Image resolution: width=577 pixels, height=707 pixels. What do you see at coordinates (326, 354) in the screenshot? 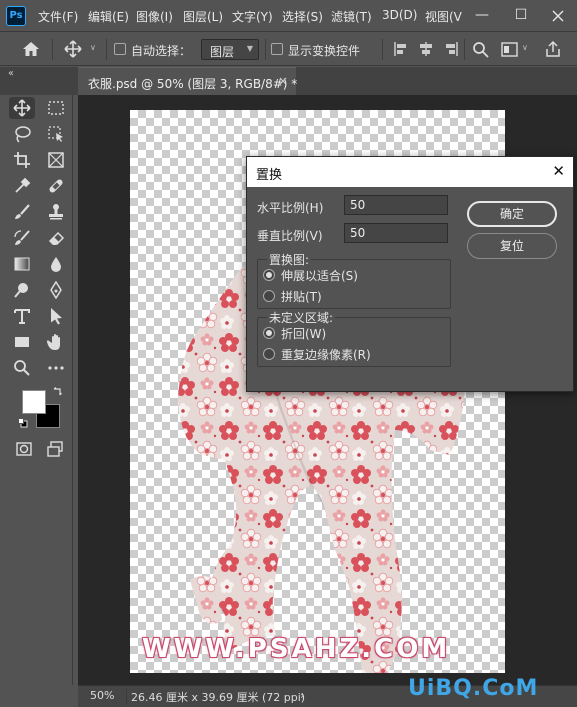
I see `repeat-edge-pixels-label: 重复边缘像素(R)` at bounding box center [326, 354].